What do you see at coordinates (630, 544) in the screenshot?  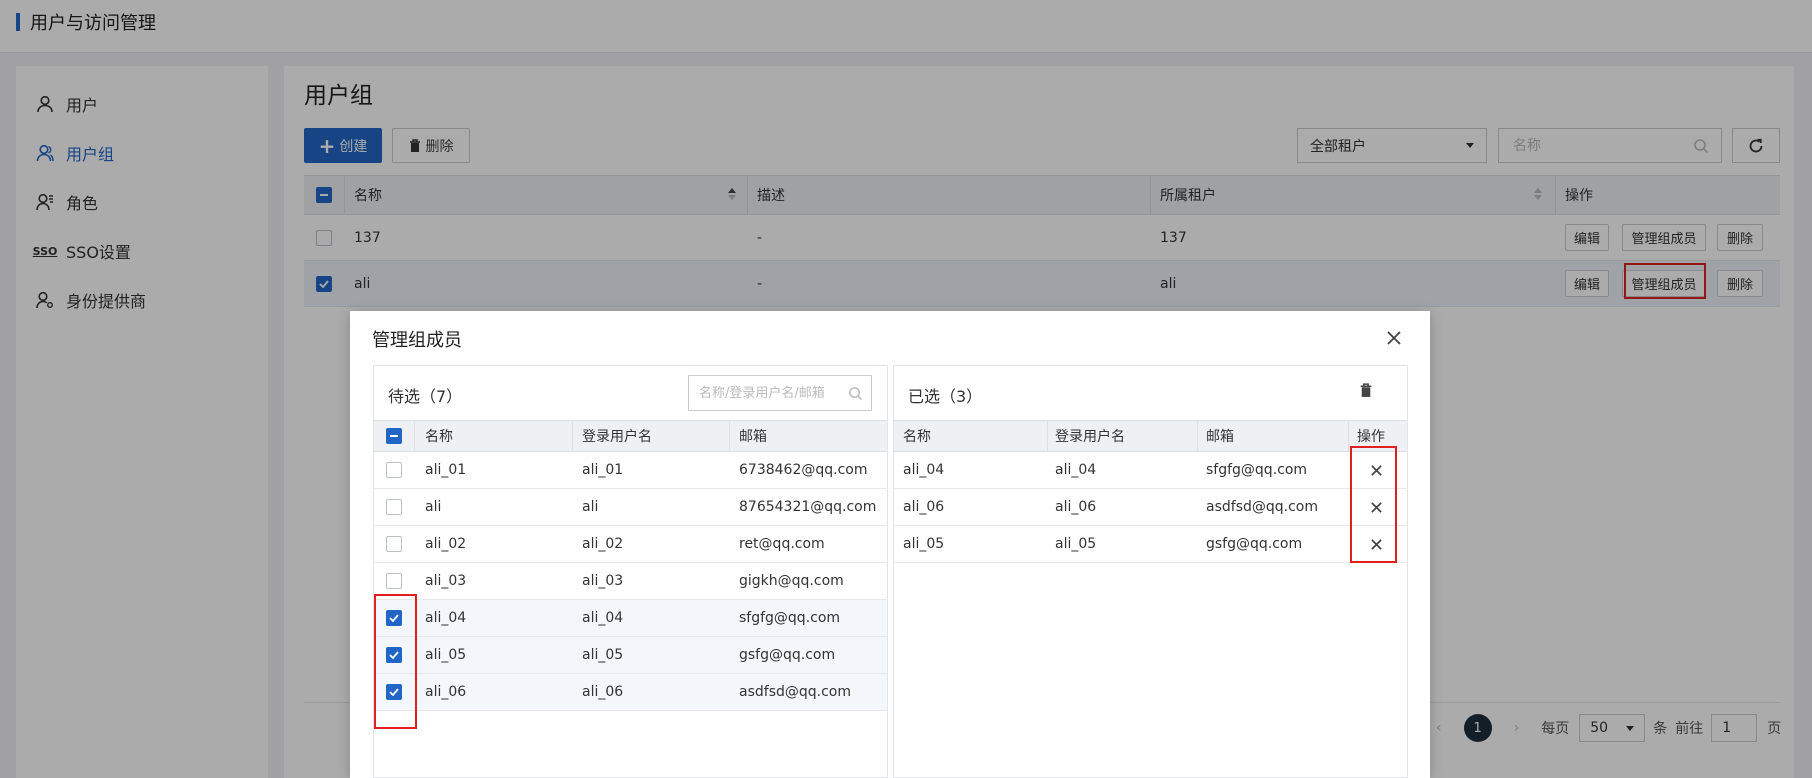 I see `list-item: ali_02 ali_02 ret@qq.com` at bounding box center [630, 544].